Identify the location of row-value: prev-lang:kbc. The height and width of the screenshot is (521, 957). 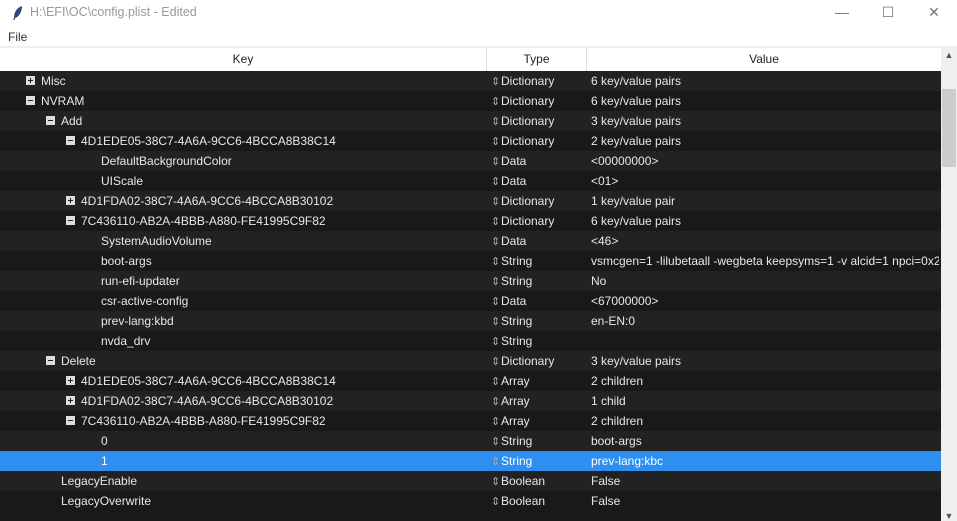
(765, 461).